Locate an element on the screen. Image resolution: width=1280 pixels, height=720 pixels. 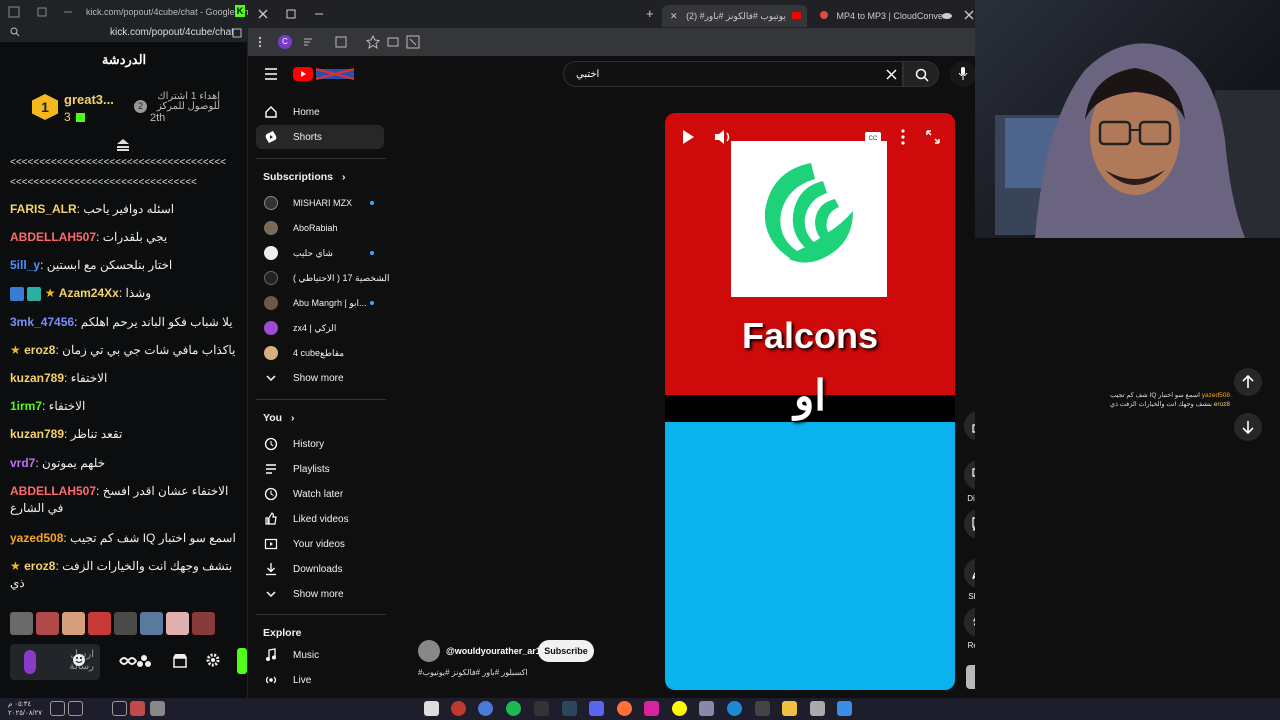
profile-icon: C is located at coordinates (285, 42).